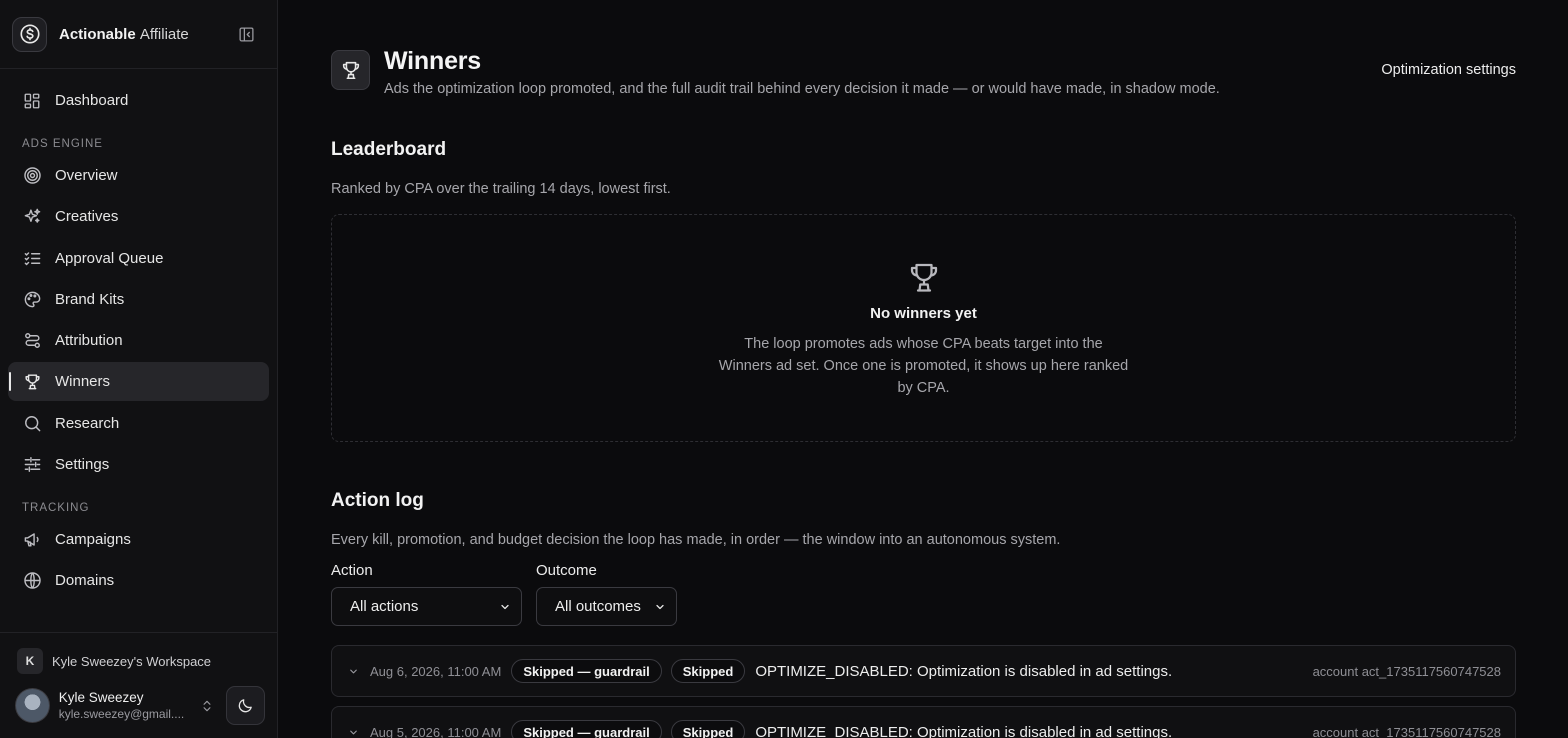  I want to click on moon-icon, so click(245, 705).